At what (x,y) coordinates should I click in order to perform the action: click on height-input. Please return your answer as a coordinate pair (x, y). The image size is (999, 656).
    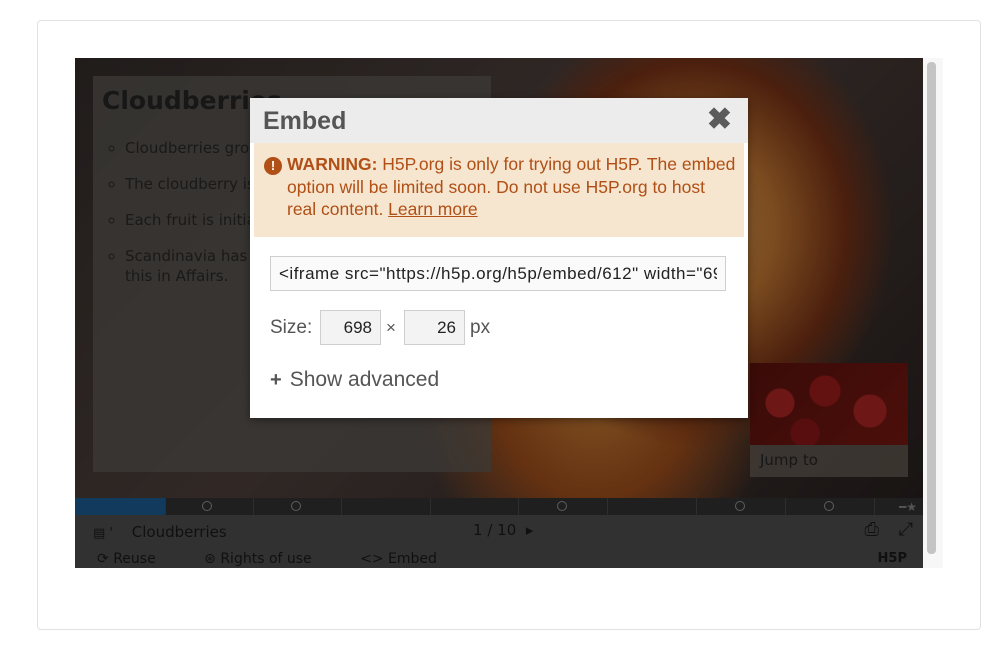
    Looking at the image, I should click on (434, 327).